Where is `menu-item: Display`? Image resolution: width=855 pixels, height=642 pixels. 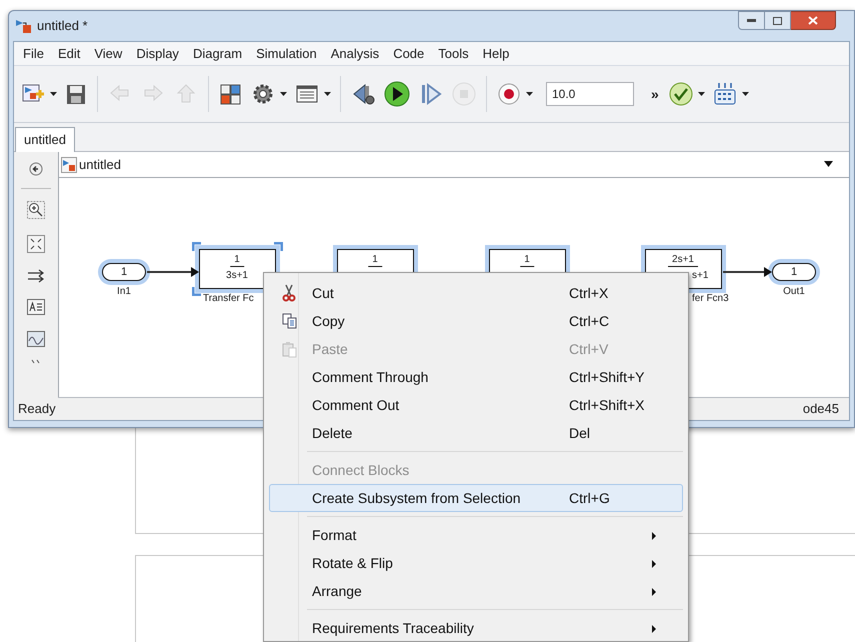 menu-item: Display is located at coordinates (157, 54).